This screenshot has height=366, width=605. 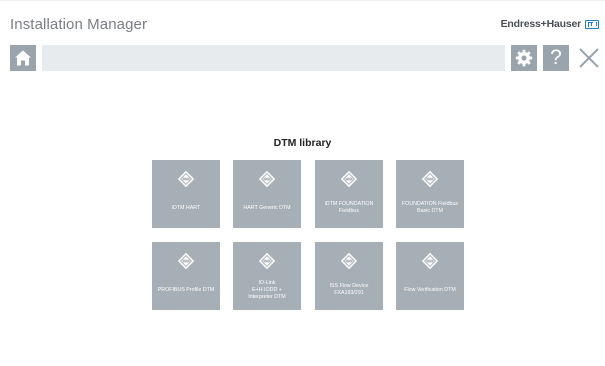 I want to click on help-button: ?, so click(x=556, y=58).